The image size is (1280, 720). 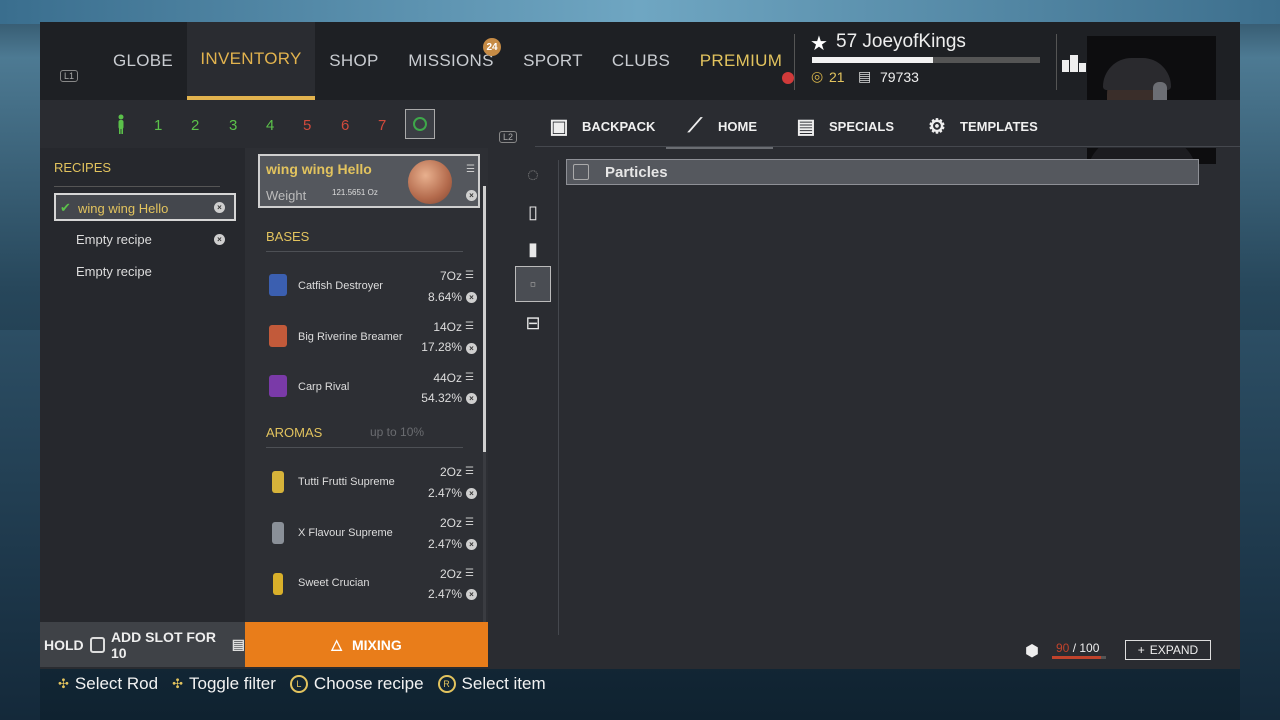 What do you see at coordinates (640, 12) in the screenshot?
I see `background-sky` at bounding box center [640, 12].